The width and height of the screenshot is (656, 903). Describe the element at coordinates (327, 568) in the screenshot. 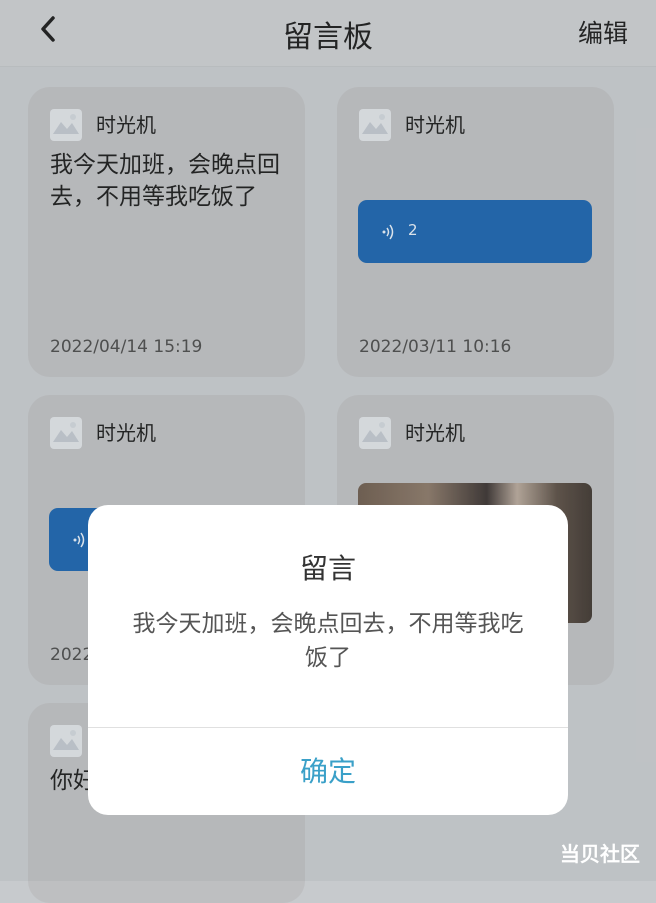

I see `dialog-title: 留言` at that location.